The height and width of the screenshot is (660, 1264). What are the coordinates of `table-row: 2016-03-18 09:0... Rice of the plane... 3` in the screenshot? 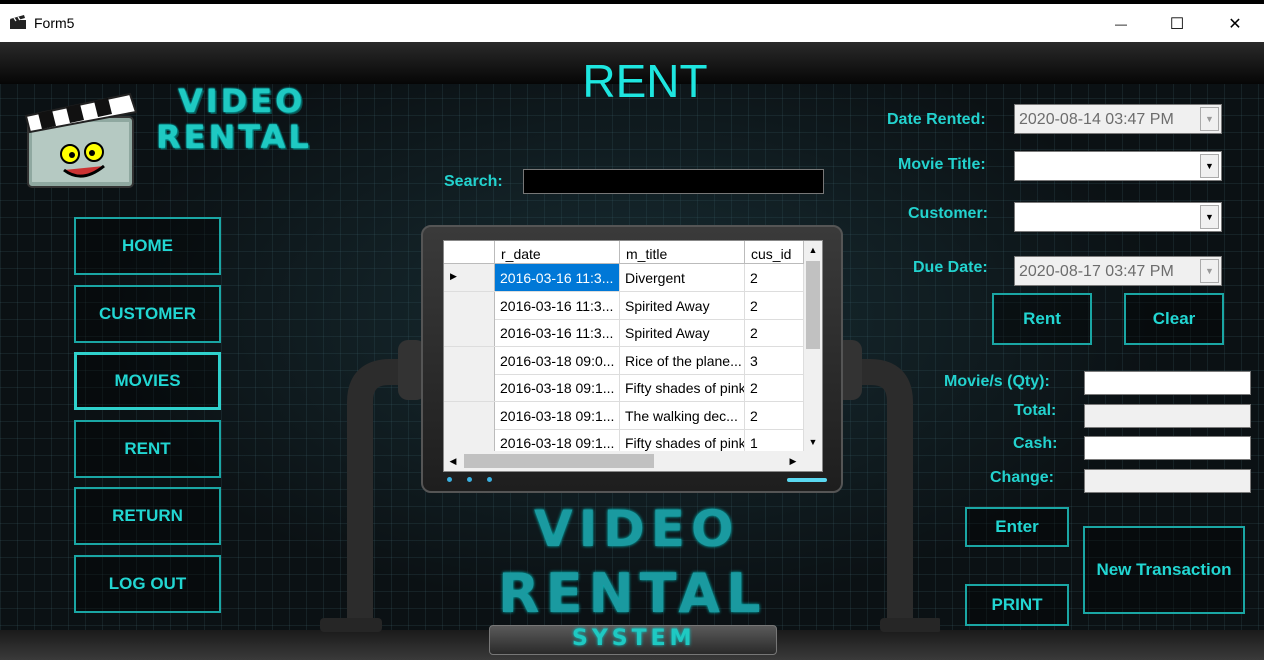 It's located at (625, 360).